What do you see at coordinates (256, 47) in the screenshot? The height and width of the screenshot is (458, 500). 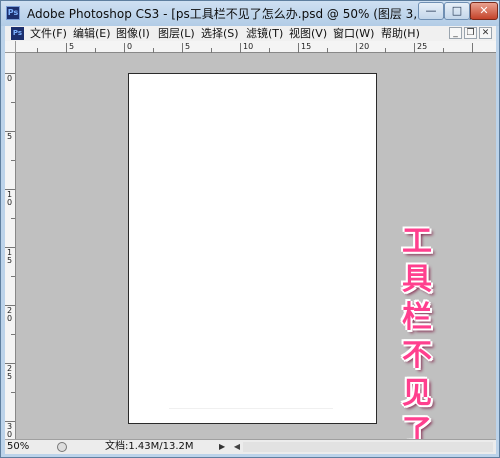 I see `horizontal-ruler: 5 0 5 10 15 20 25` at bounding box center [256, 47].